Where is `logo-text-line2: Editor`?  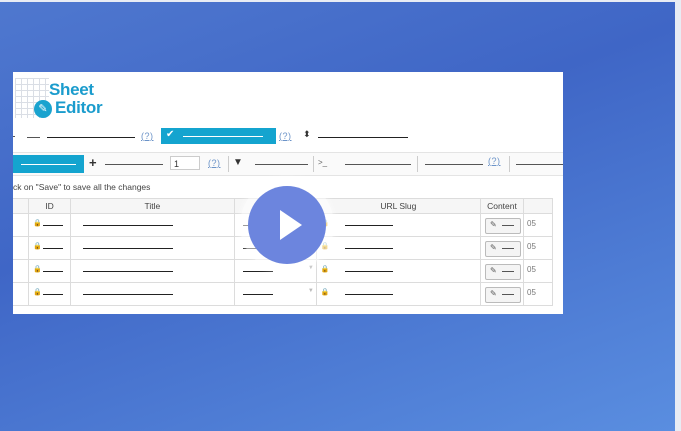 logo-text-line2: Editor is located at coordinates (79, 107).